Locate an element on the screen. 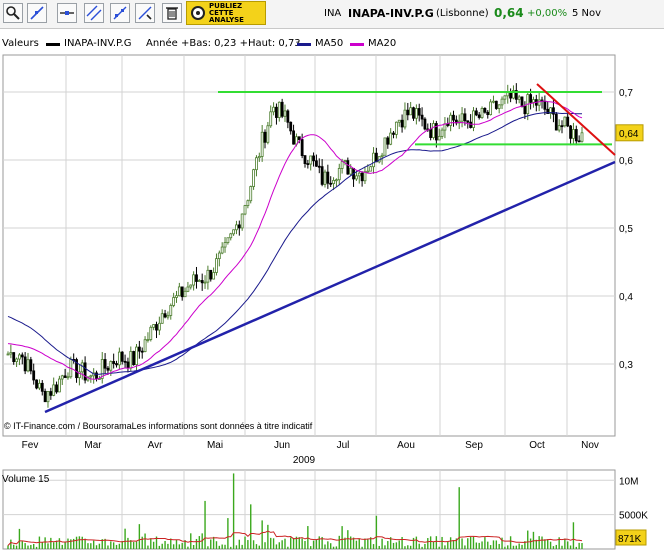 The image size is (664, 554). y-tick-label: 0,5 is located at coordinates (626, 229).